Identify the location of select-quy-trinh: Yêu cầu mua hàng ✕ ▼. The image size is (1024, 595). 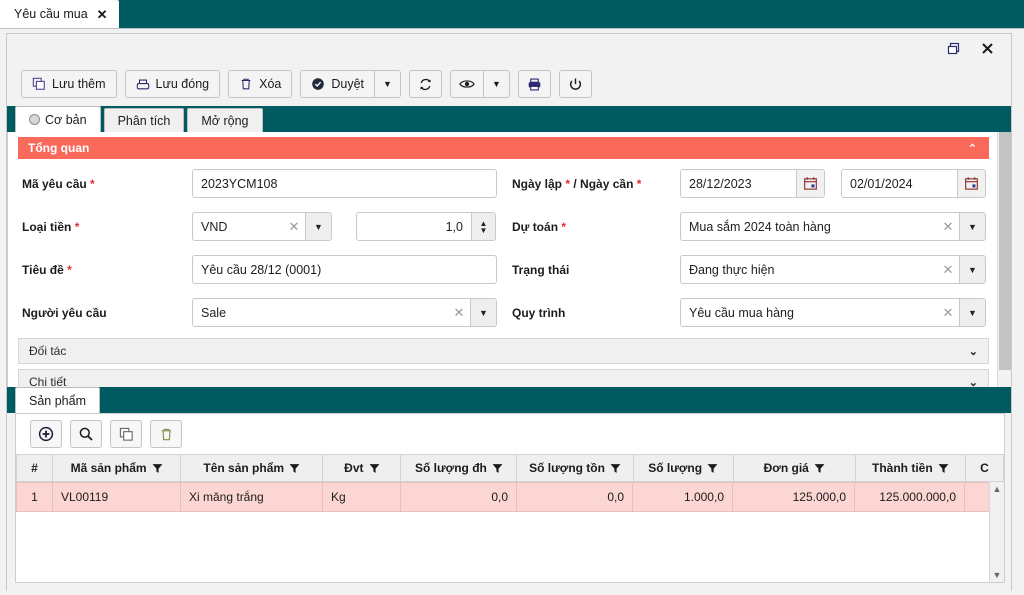
(833, 312).